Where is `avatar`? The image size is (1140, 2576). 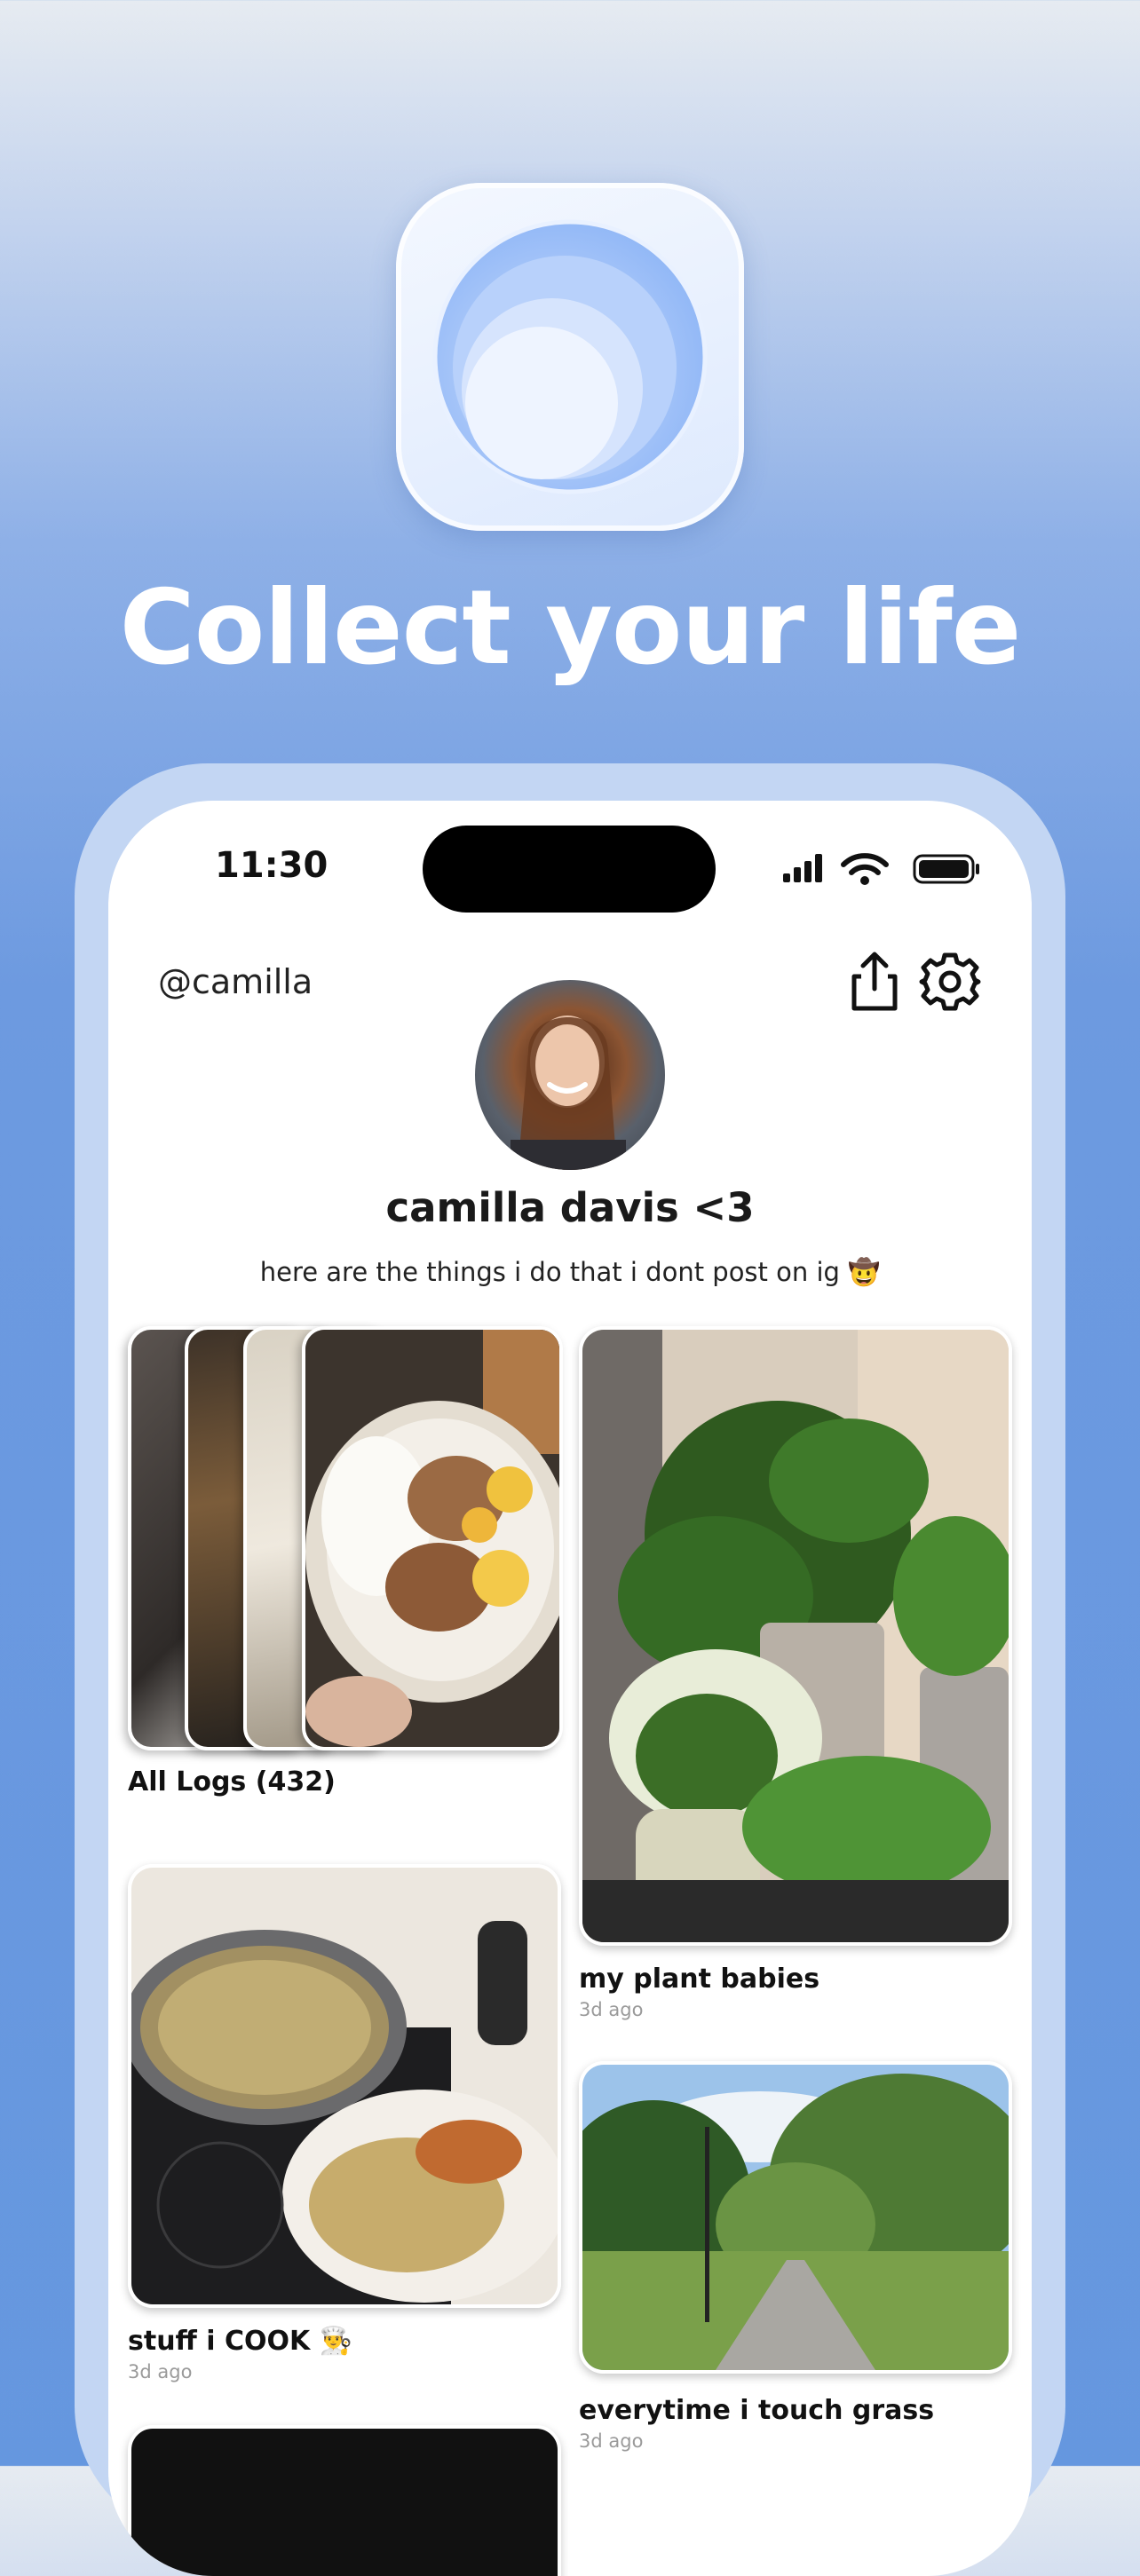
avatar is located at coordinates (570, 1075).